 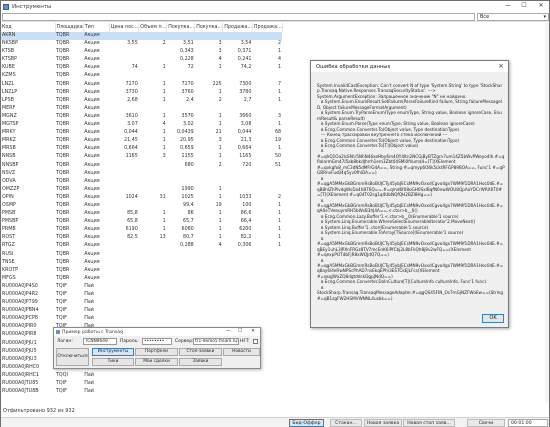 What do you see at coordinates (141, 392) in the screenshot?
I see `table-row: RU000A0JTU8B TQIF Пай` at bounding box center [141, 392].